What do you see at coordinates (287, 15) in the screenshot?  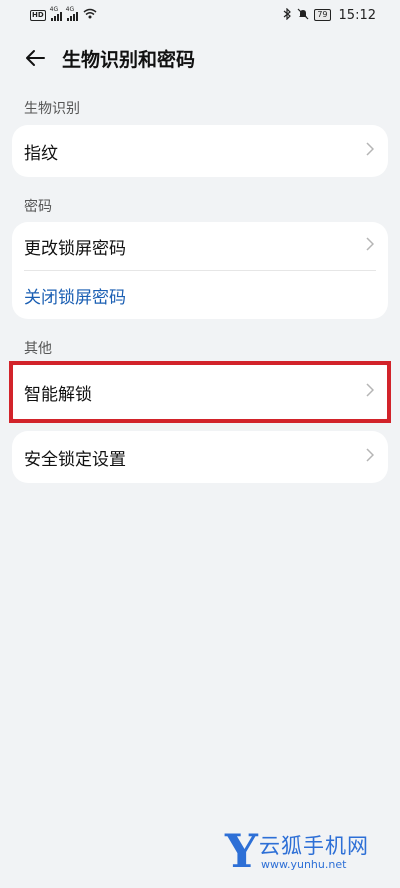 I see `bluetooth-icon` at bounding box center [287, 15].